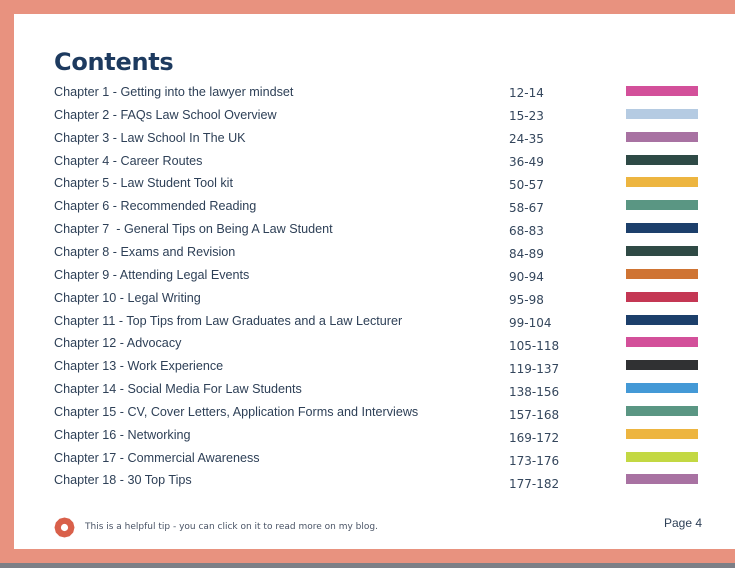 The image size is (735, 568). Describe the element at coordinates (374, 483) in the screenshot. I see `toc-entry: Chapter 18 - 30 Top Tips 177-182` at that location.